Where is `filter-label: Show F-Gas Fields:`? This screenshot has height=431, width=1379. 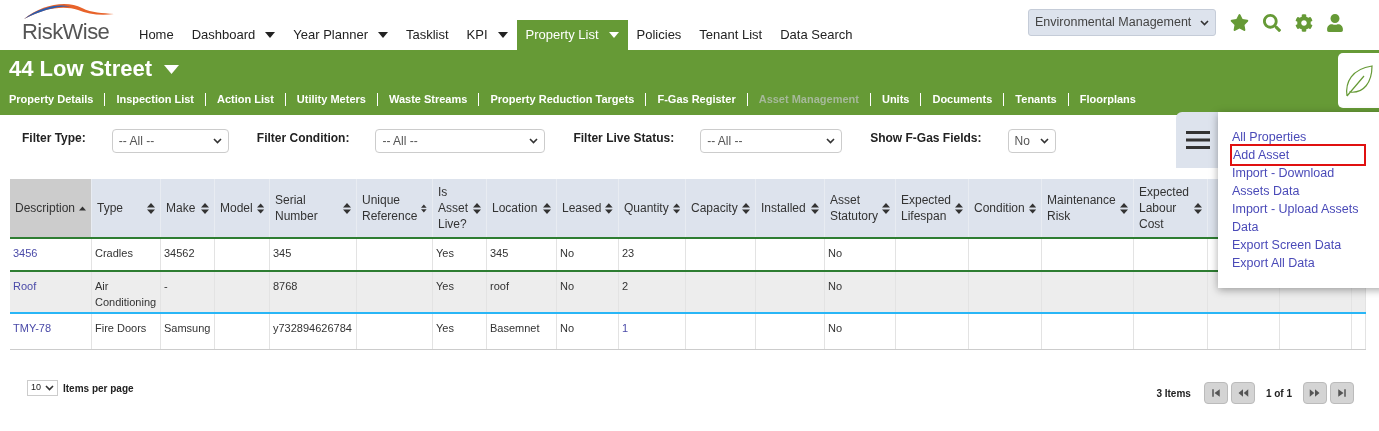
filter-label: Show F-Gas Fields: is located at coordinates (926, 138).